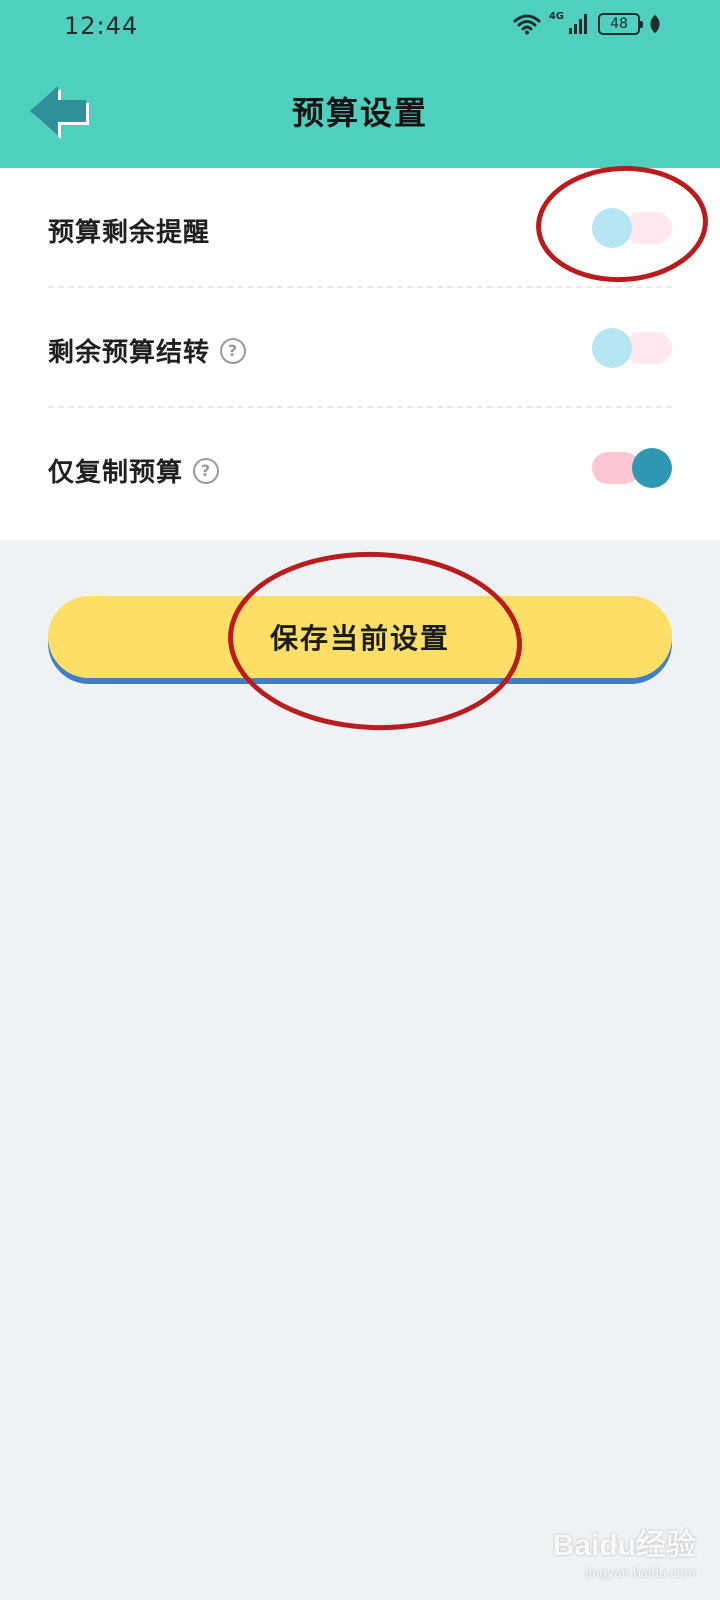 This screenshot has height=1600, width=720. I want to click on setting-label: 预算剩余提醒, so click(129, 230).